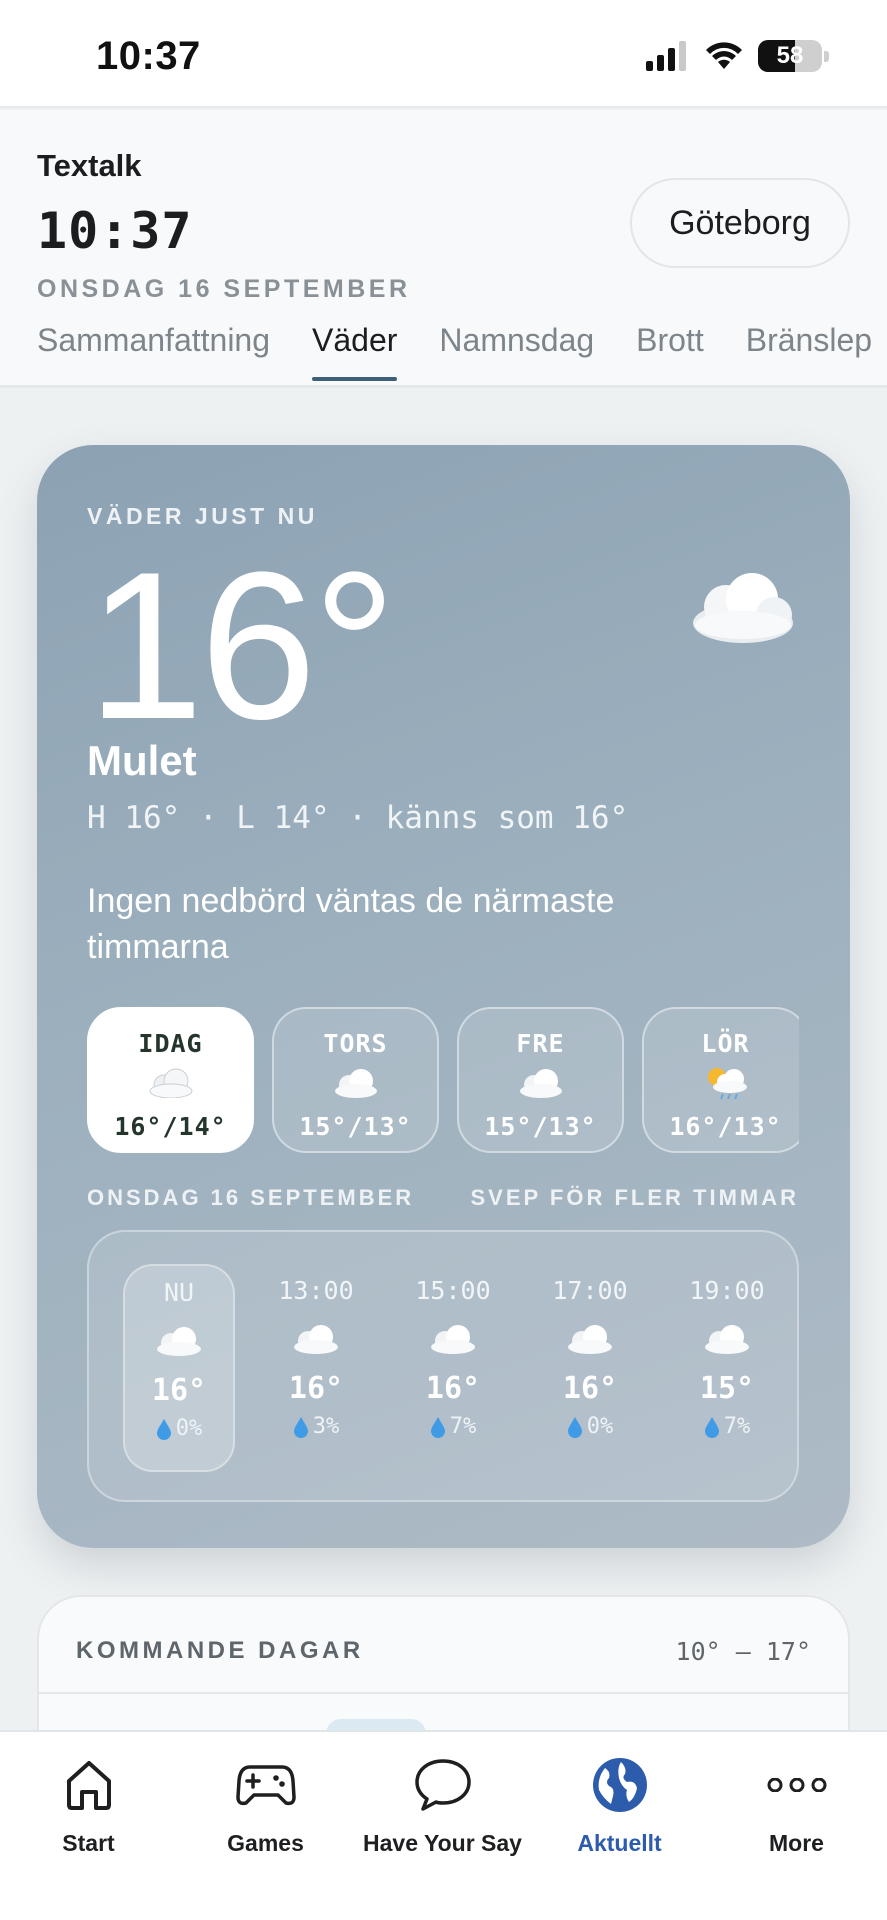  What do you see at coordinates (153, 351) in the screenshot?
I see `tab-sammanfattning: Sammanfattning` at bounding box center [153, 351].